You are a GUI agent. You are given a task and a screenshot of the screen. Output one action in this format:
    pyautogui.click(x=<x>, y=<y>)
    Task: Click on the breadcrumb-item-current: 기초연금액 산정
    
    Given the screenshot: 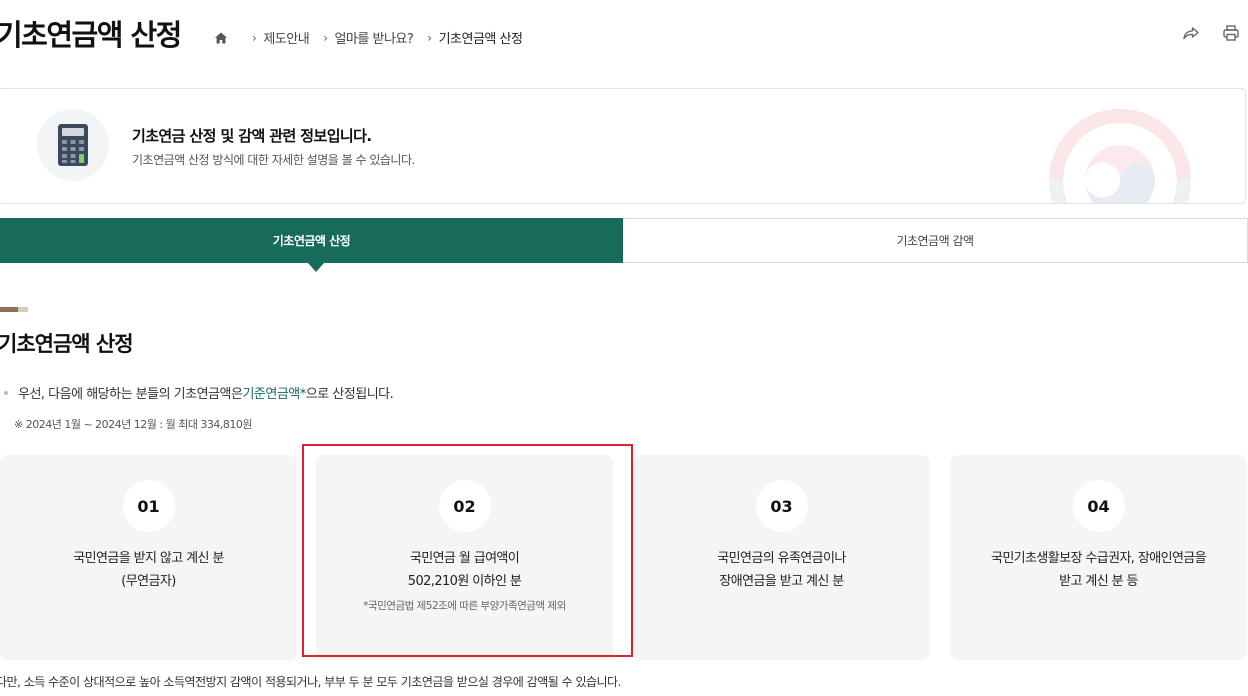 What is the action you would take?
    pyautogui.click(x=480, y=39)
    